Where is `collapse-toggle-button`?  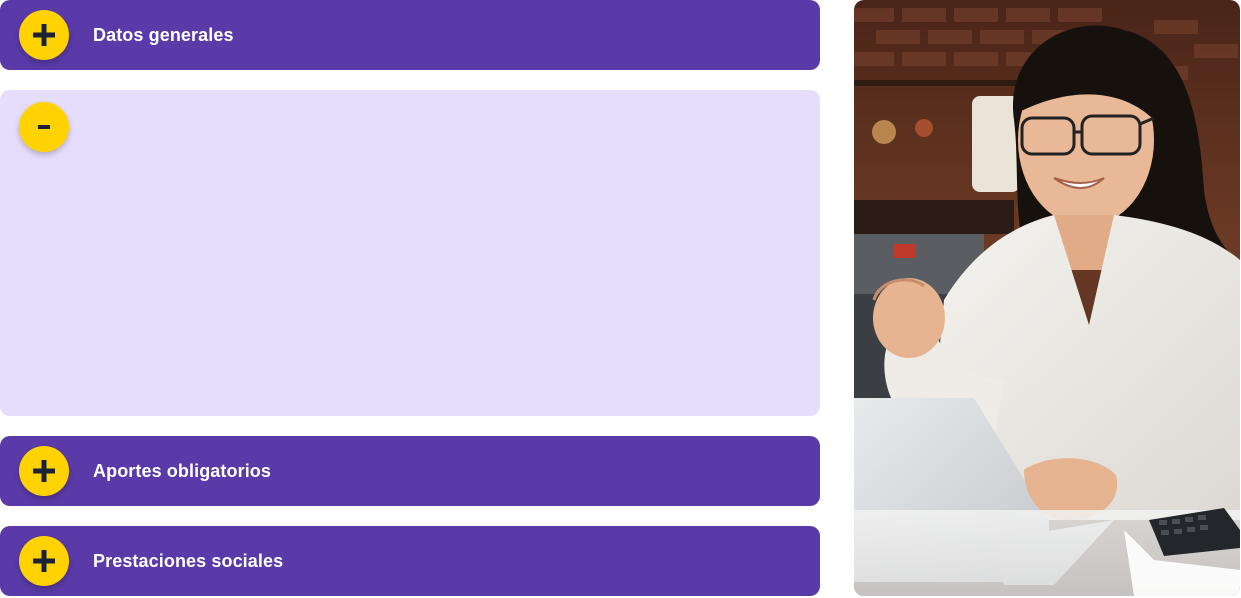 collapse-toggle-button is located at coordinates (44, 127).